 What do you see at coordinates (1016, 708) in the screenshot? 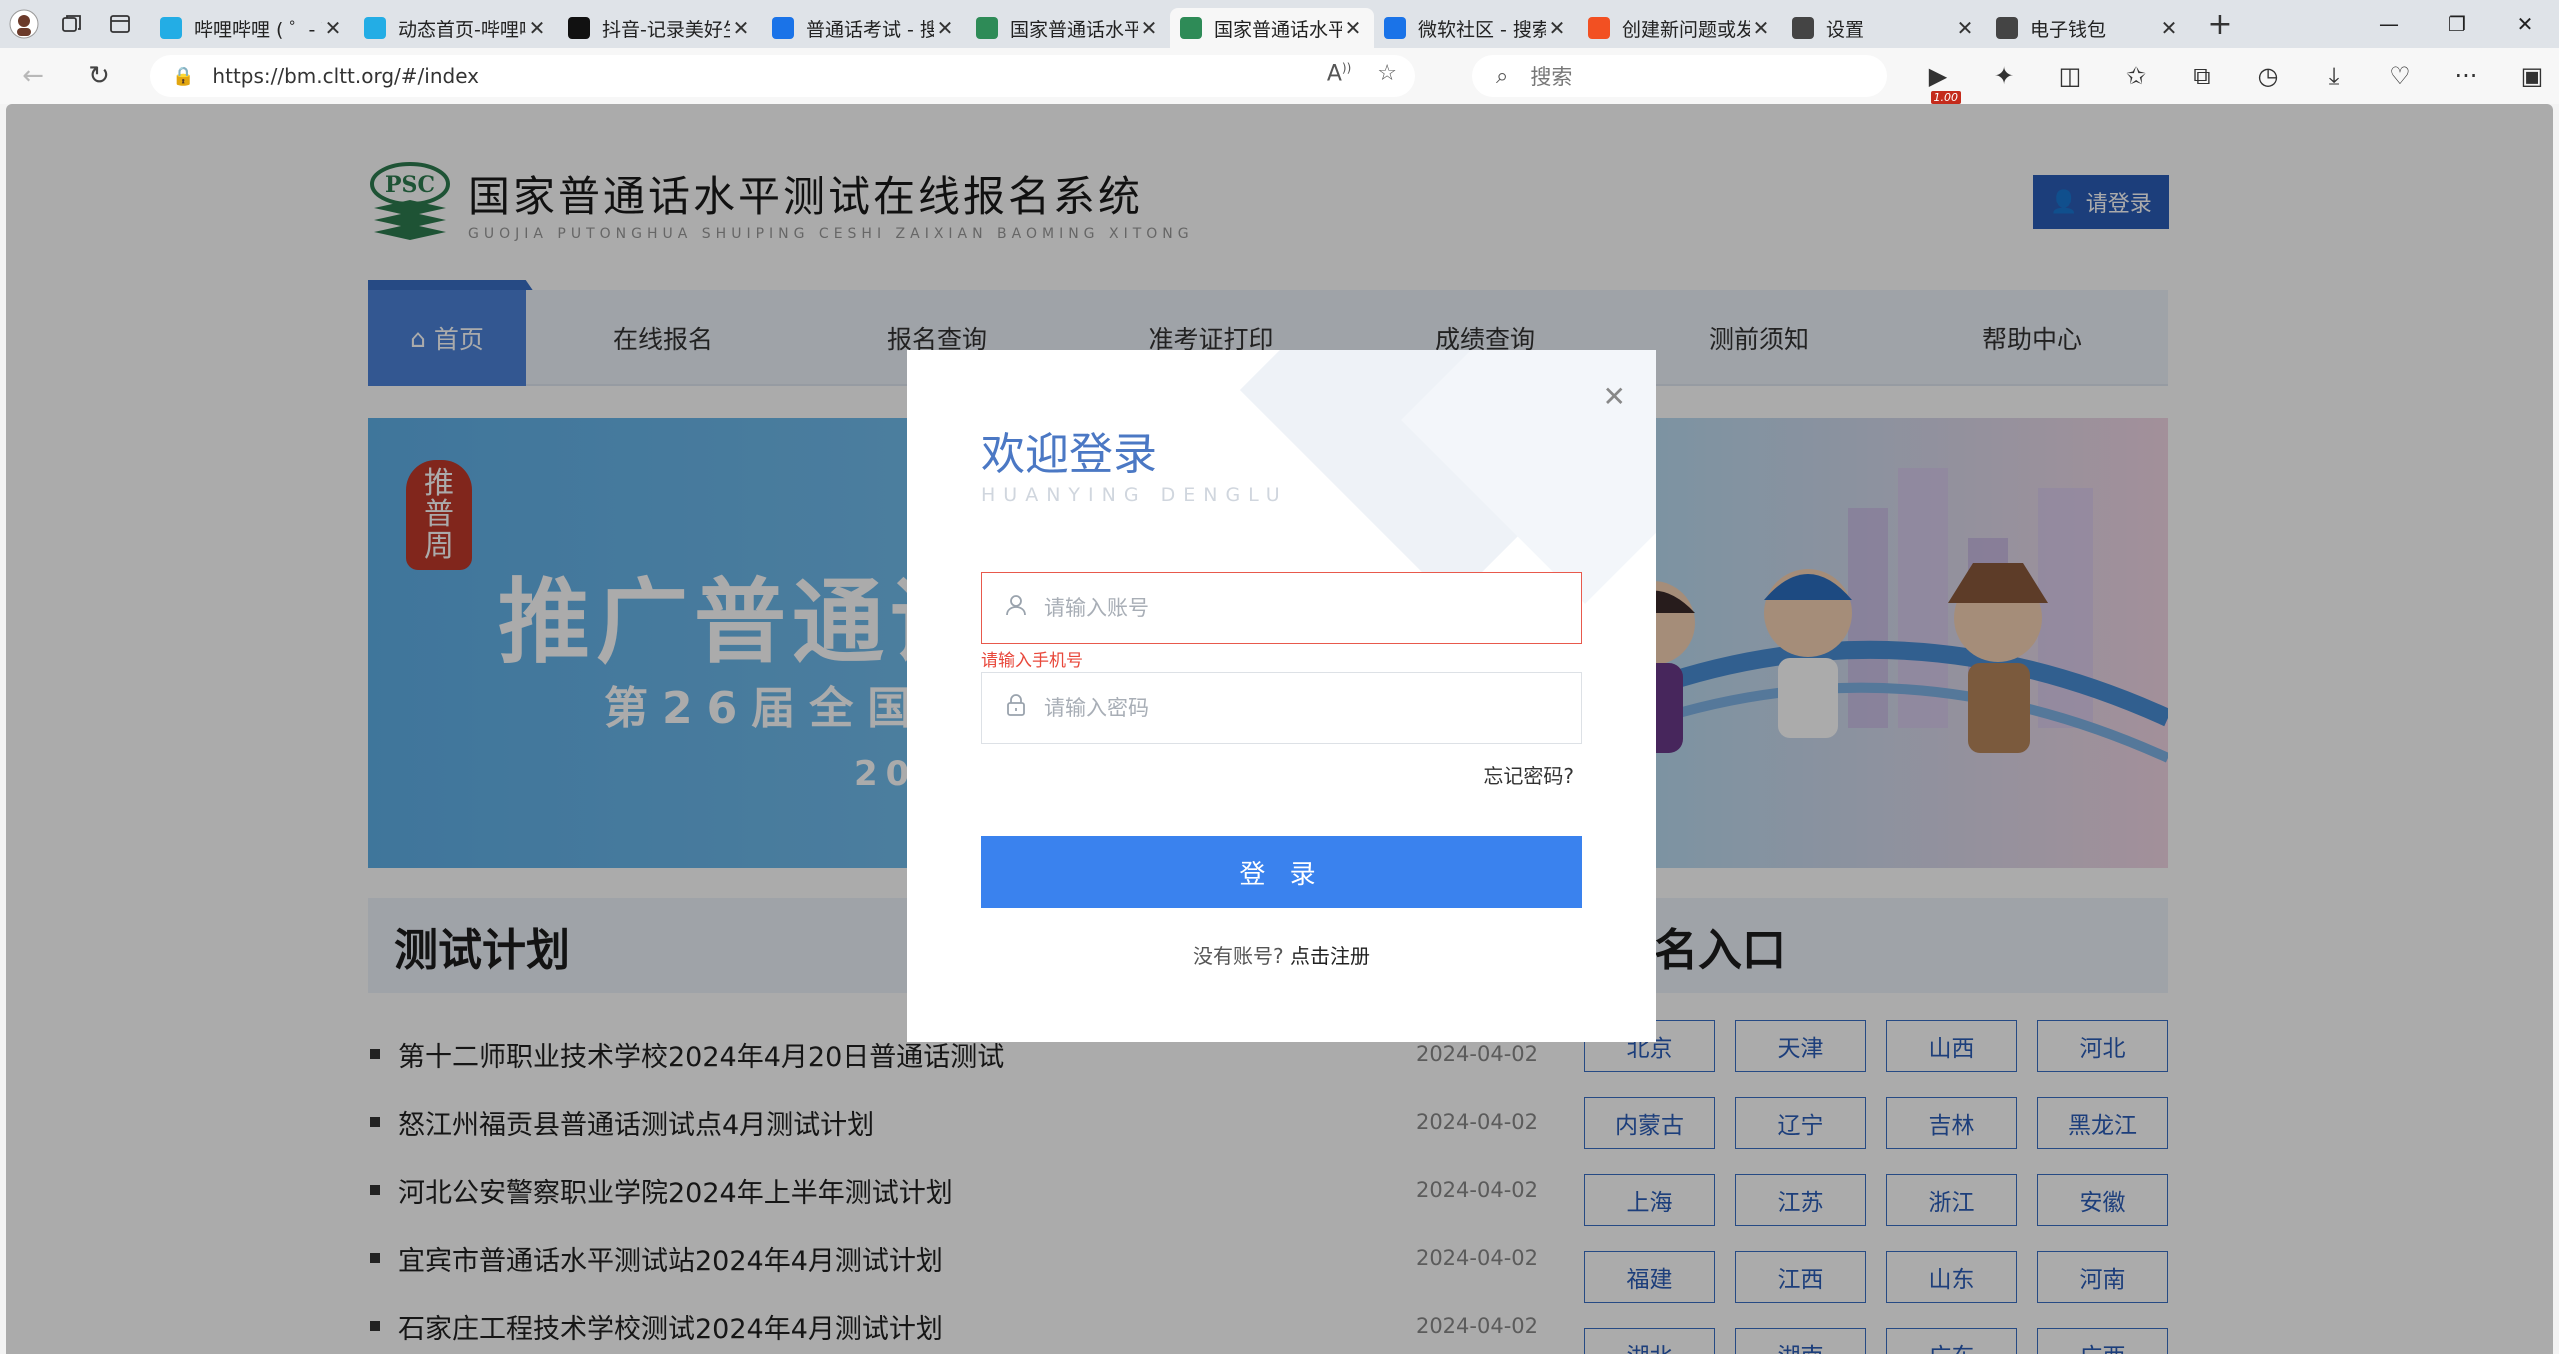
I see `lock-icon` at bounding box center [1016, 708].